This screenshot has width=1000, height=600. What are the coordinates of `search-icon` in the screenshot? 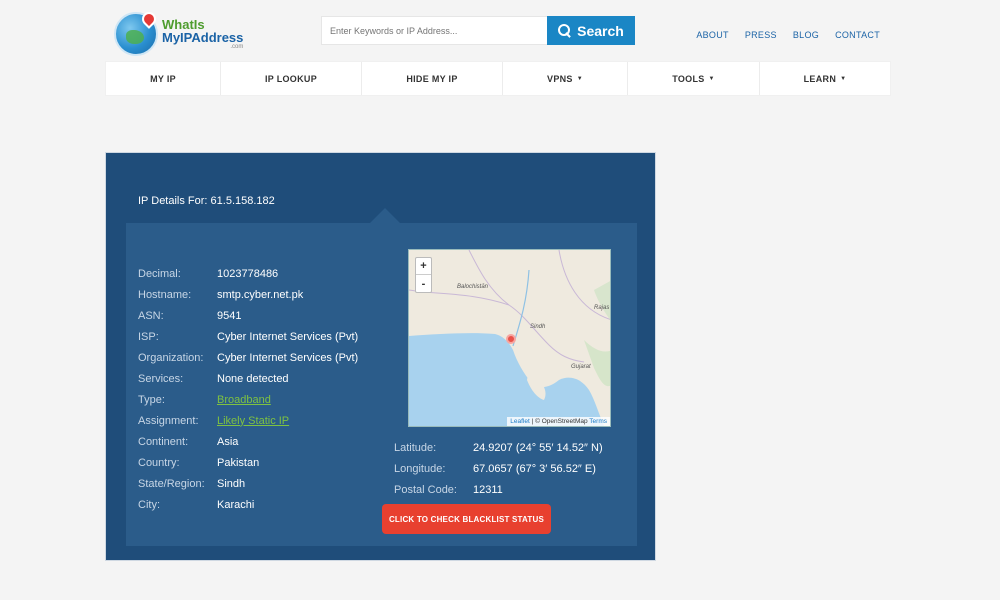 It's located at (564, 30).